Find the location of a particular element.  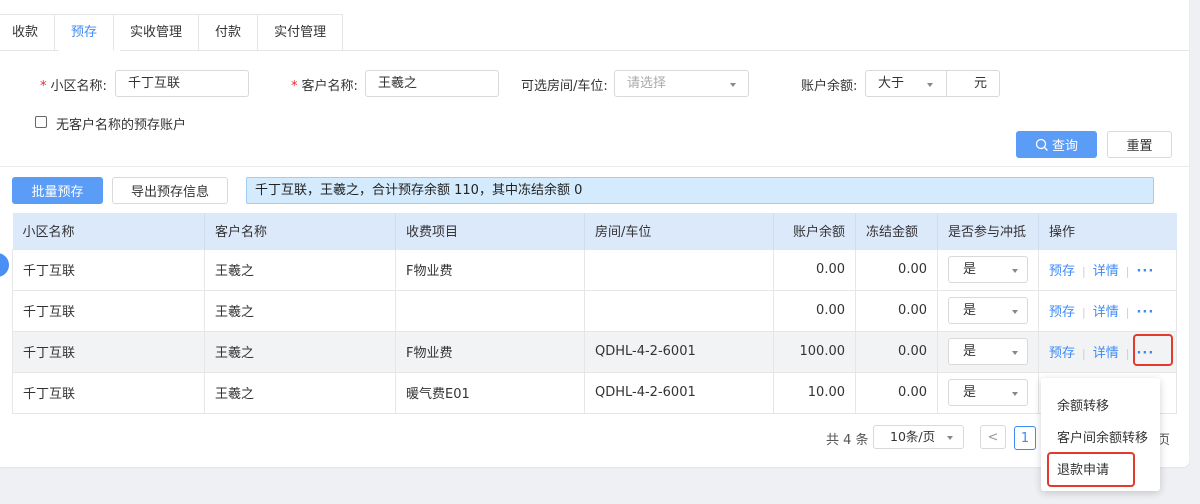

page-1-button: 1 is located at coordinates (1025, 438).